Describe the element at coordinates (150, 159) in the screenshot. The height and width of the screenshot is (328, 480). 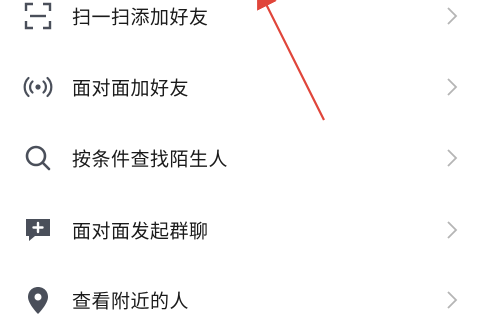
I see `menu-item-label: 按条件查找陌生人` at that location.